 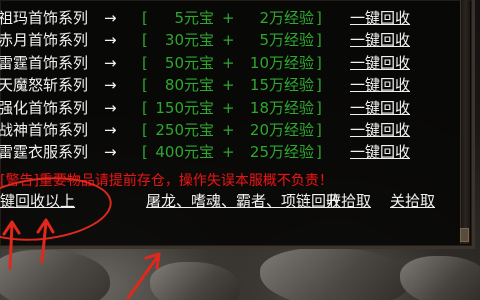 What do you see at coordinates (412, 201) in the screenshot?
I see `pickup-off-link: 关拾取` at bounding box center [412, 201].